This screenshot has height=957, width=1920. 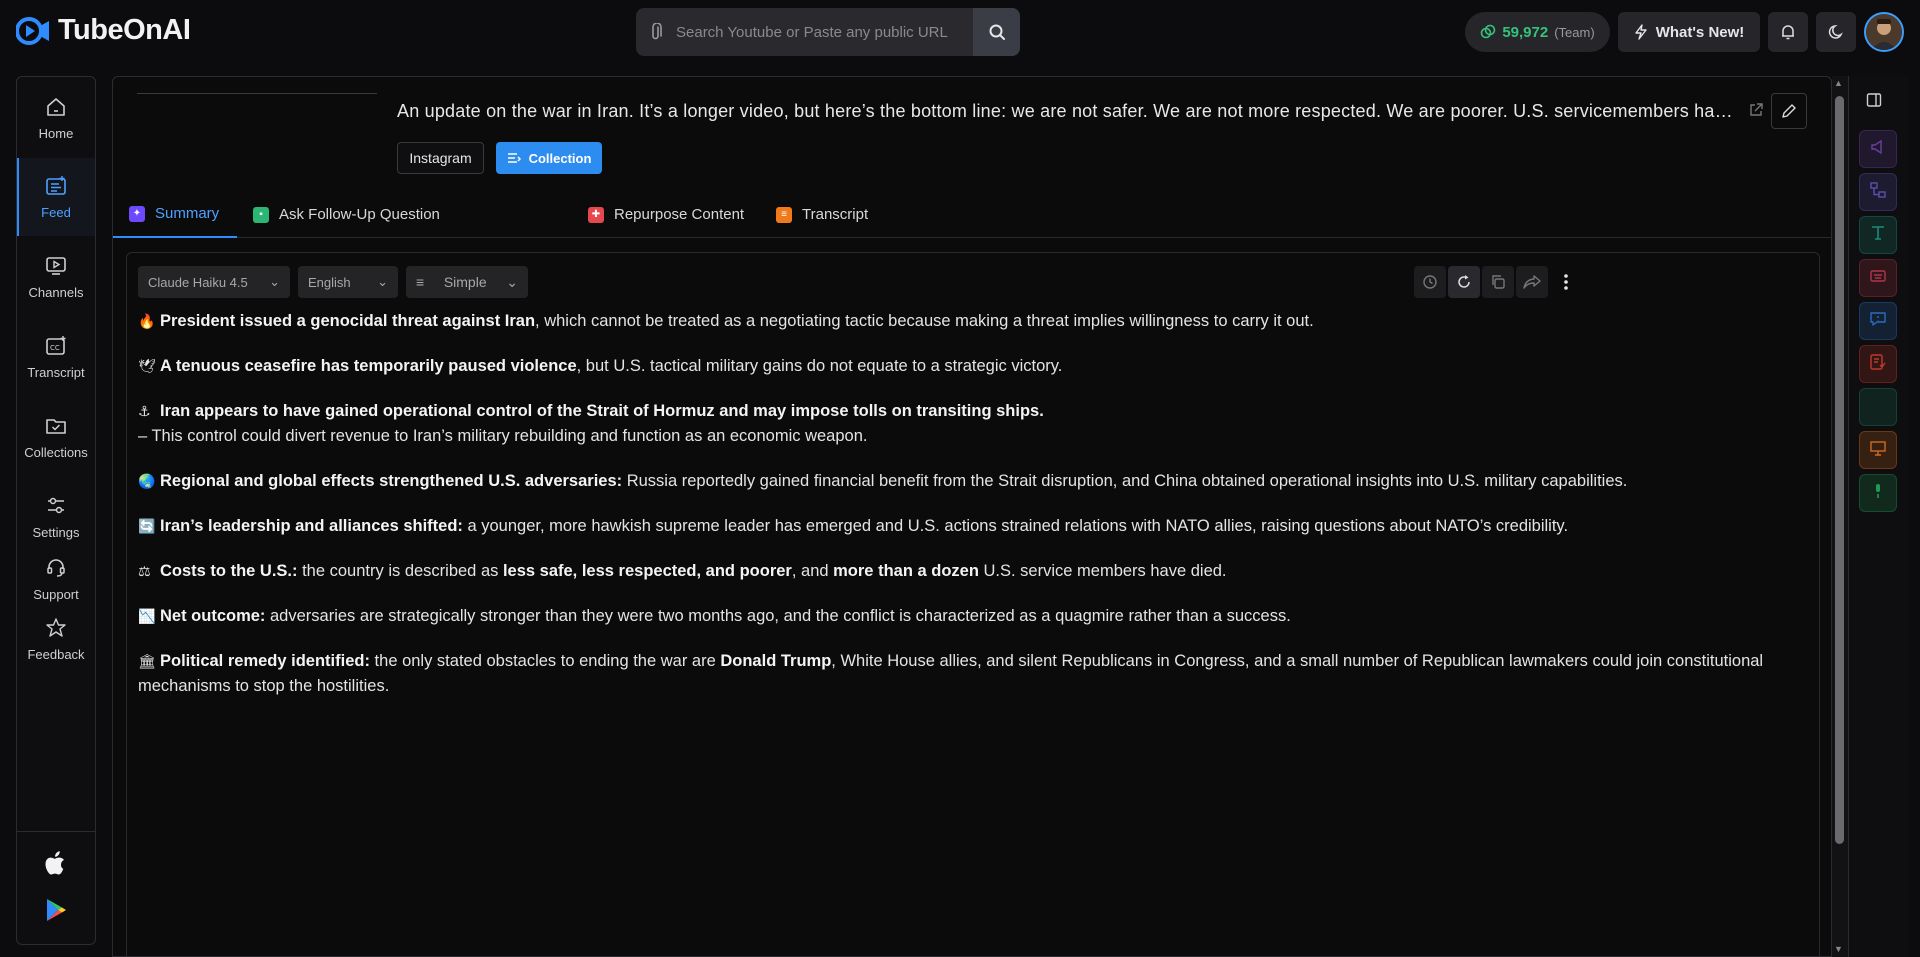 I want to click on copy-button, so click(x=1498, y=282).